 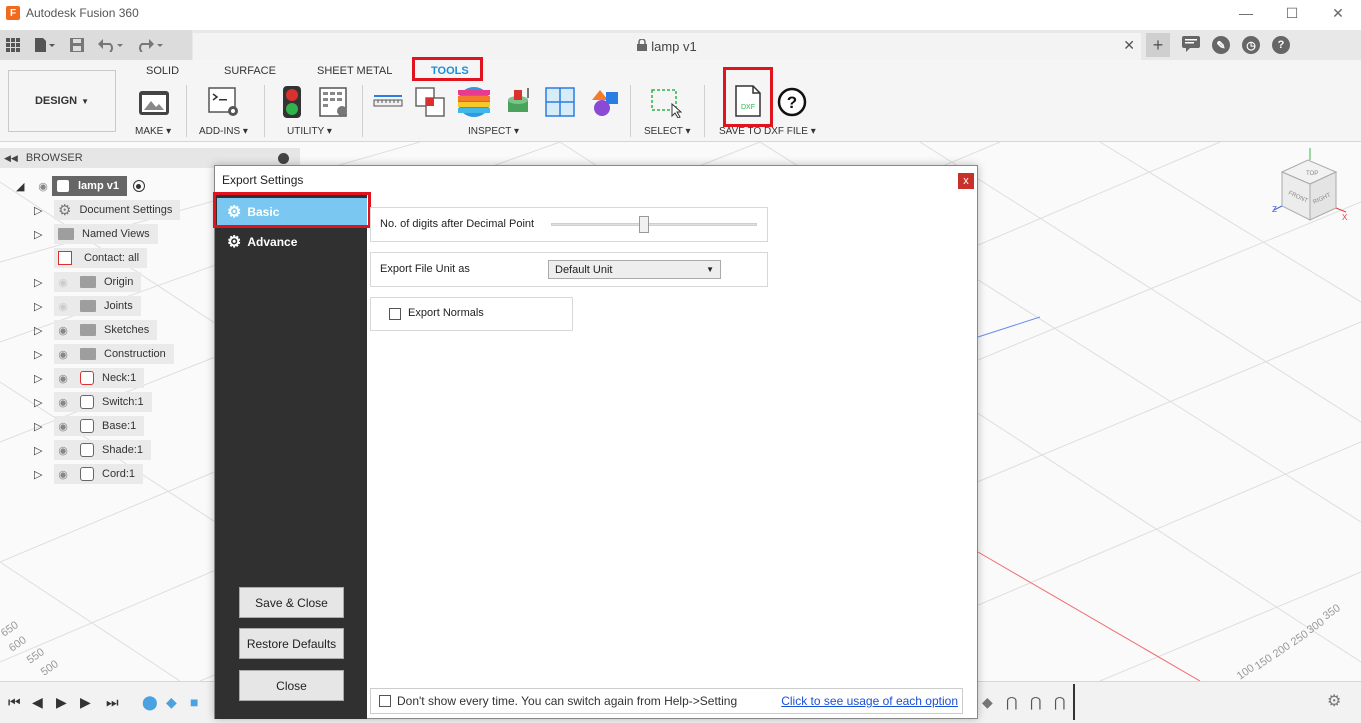 I want to click on timeline-feature-icon: ■, so click(x=194, y=702).